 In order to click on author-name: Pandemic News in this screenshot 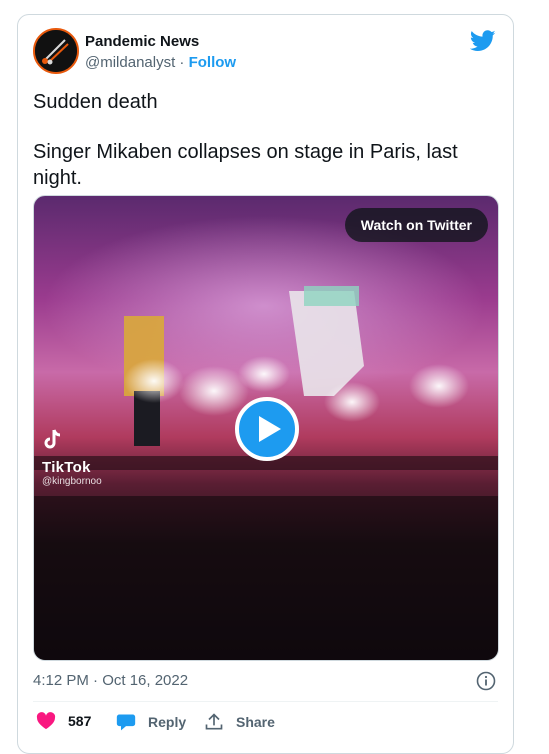, I will do `click(142, 41)`.